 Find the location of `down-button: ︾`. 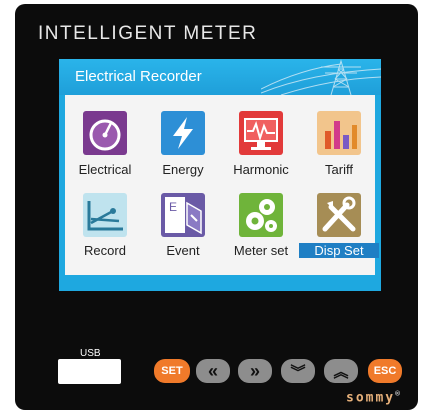

down-button: ︾ is located at coordinates (298, 371).